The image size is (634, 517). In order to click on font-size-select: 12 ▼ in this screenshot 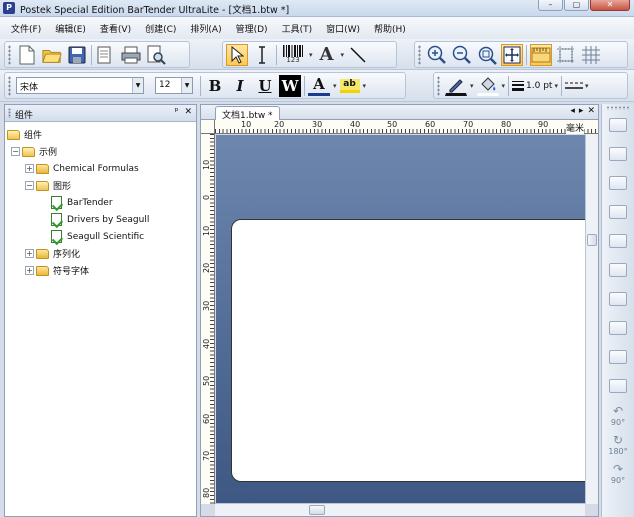, I will do `click(174, 85)`.